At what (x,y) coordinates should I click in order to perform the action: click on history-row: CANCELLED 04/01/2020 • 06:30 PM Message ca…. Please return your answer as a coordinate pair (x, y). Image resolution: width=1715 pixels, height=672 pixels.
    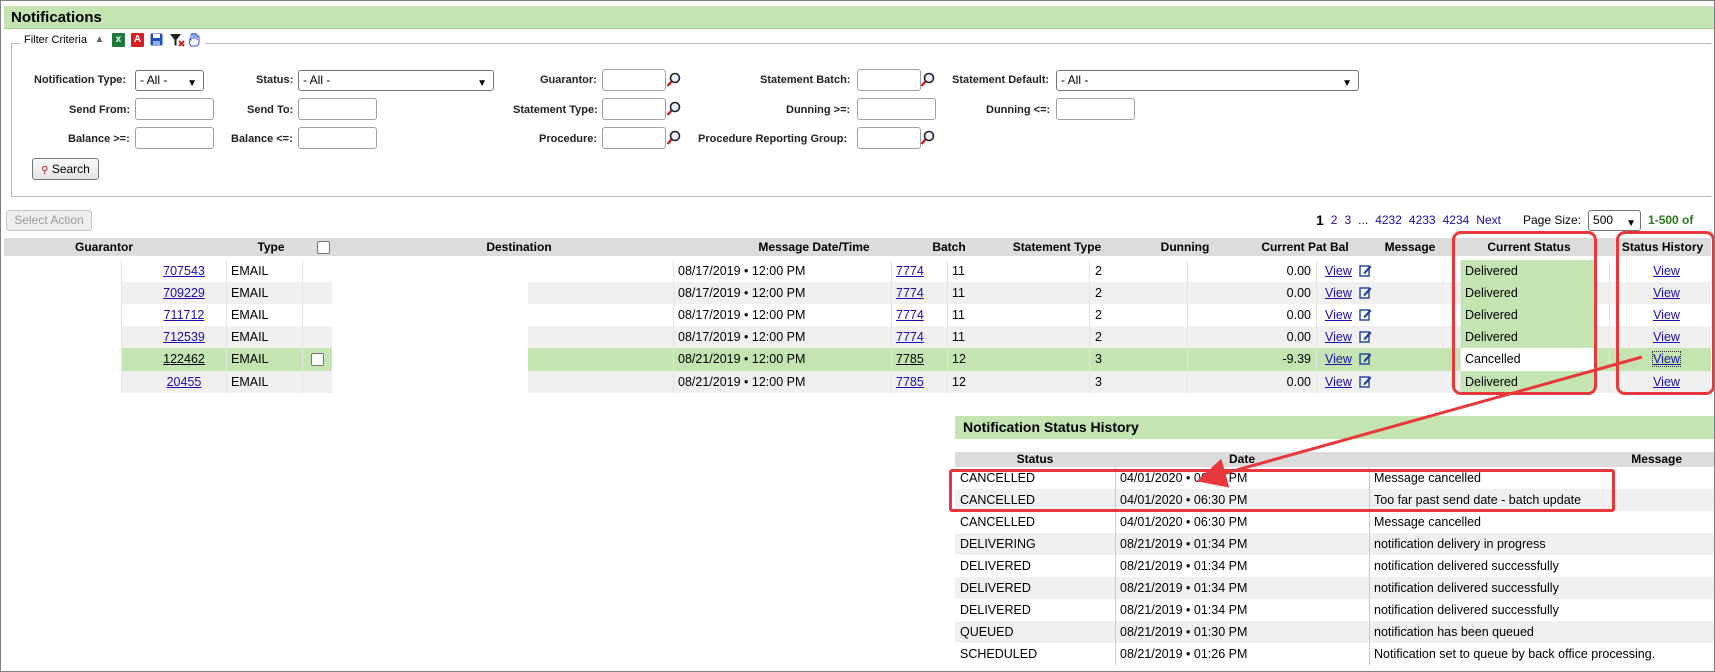
    Looking at the image, I should click on (1335, 478).